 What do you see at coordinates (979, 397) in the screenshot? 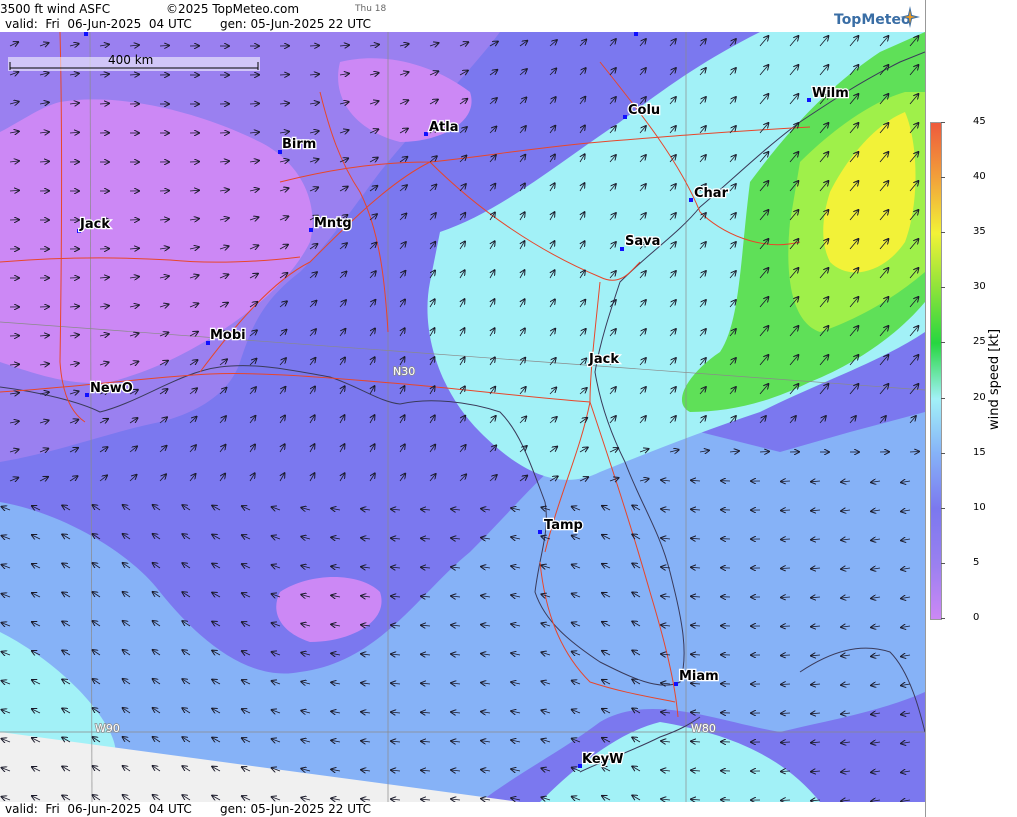
I see `legend-tick-label: 20` at bounding box center [979, 397].